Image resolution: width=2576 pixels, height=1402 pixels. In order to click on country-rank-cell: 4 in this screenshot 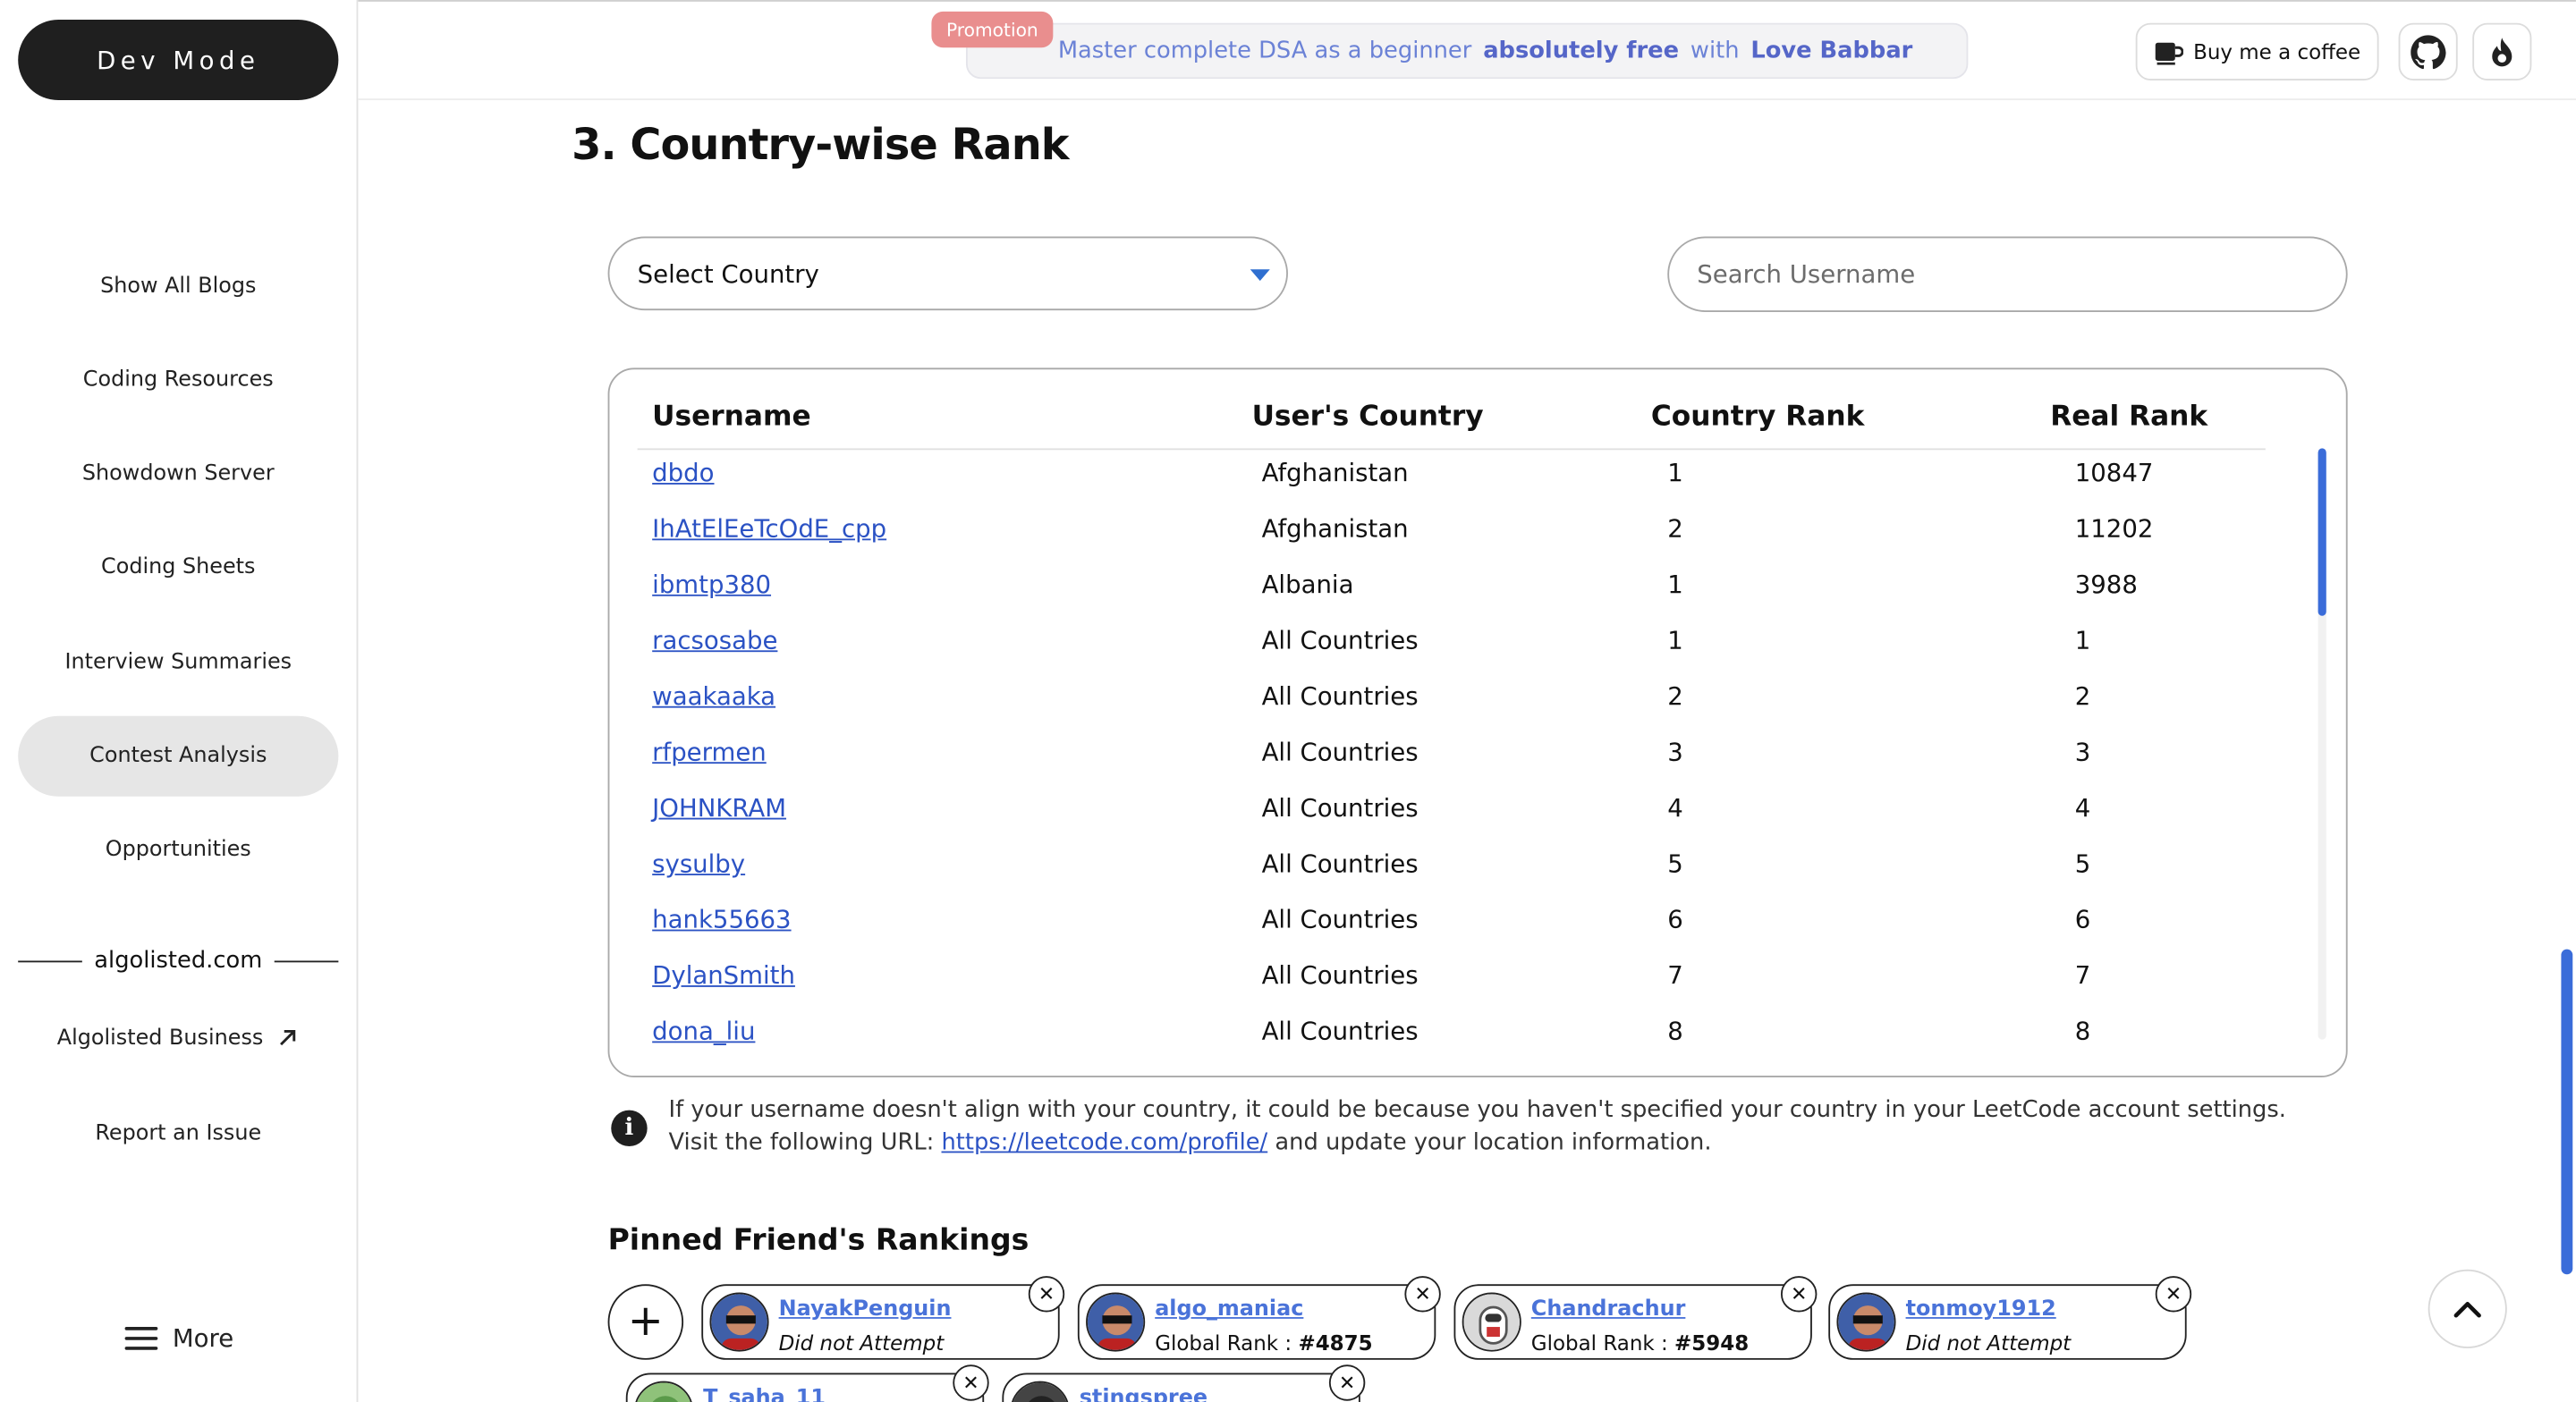, I will do `click(1675, 808)`.